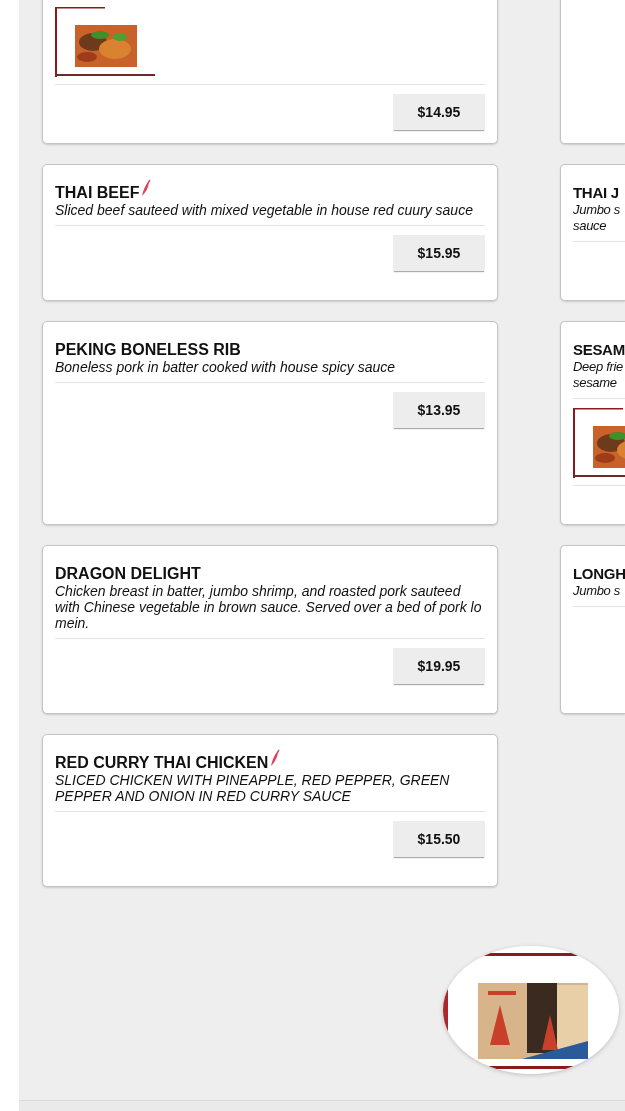  I want to click on dish-description: sesame, so click(595, 383).